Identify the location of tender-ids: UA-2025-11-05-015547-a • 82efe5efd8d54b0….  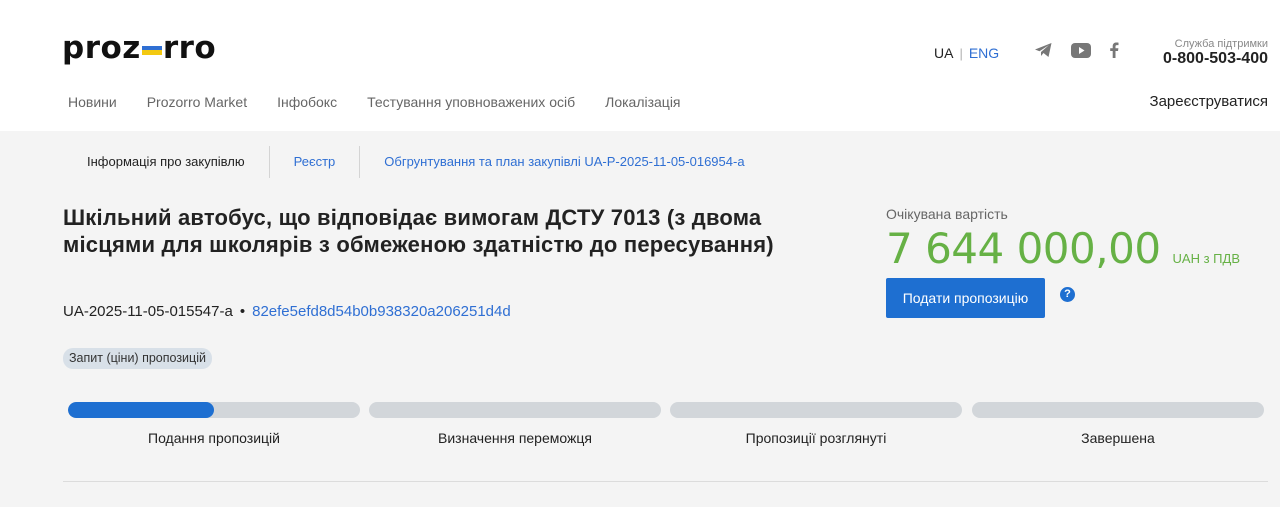
(287, 311).